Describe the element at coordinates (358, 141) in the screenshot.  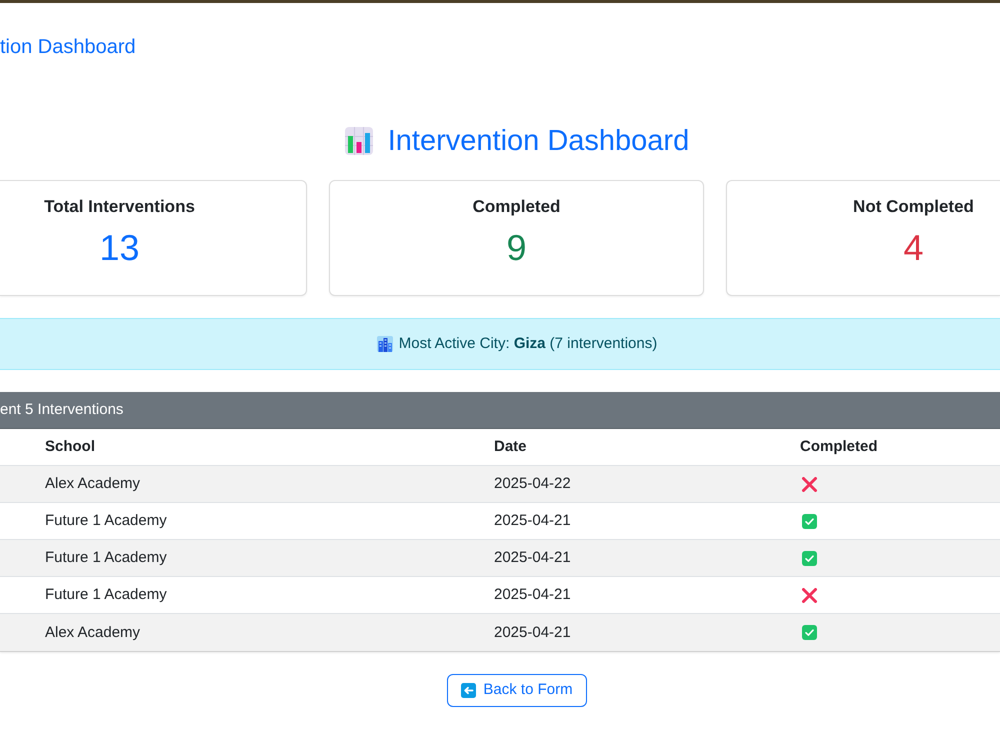
I see `bar-chart-icon` at that location.